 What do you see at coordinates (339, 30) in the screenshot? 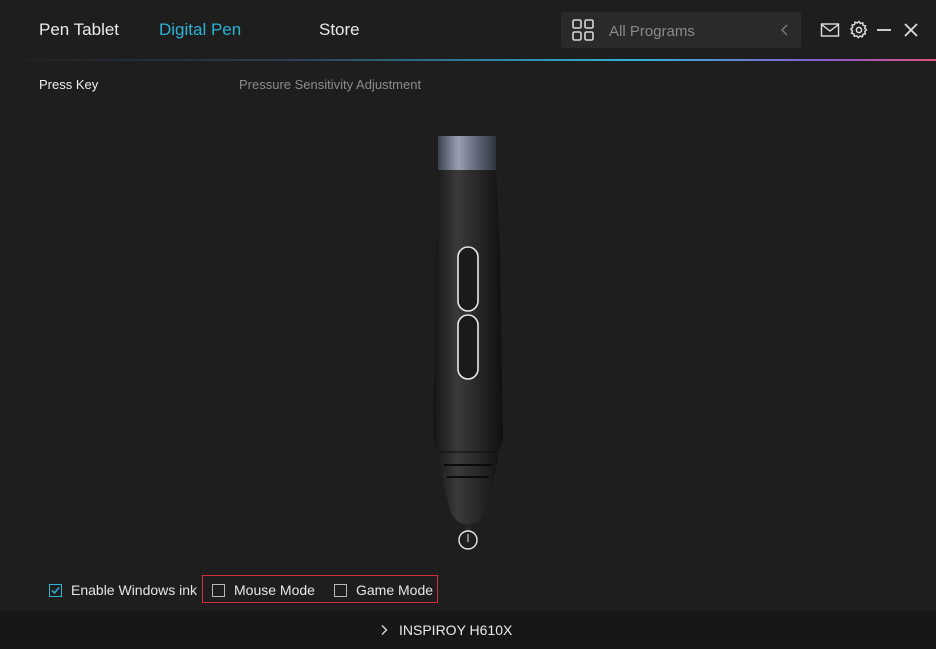
I see `tab-store: Store` at bounding box center [339, 30].